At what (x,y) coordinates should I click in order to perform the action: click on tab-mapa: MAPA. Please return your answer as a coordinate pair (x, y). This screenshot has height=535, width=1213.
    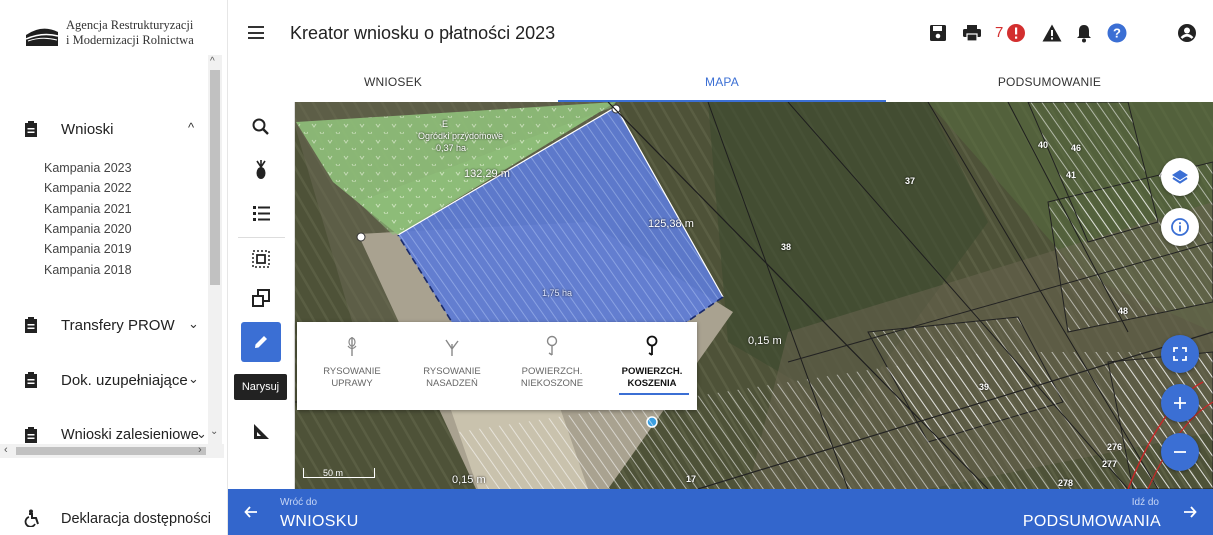
    Looking at the image, I should click on (722, 84).